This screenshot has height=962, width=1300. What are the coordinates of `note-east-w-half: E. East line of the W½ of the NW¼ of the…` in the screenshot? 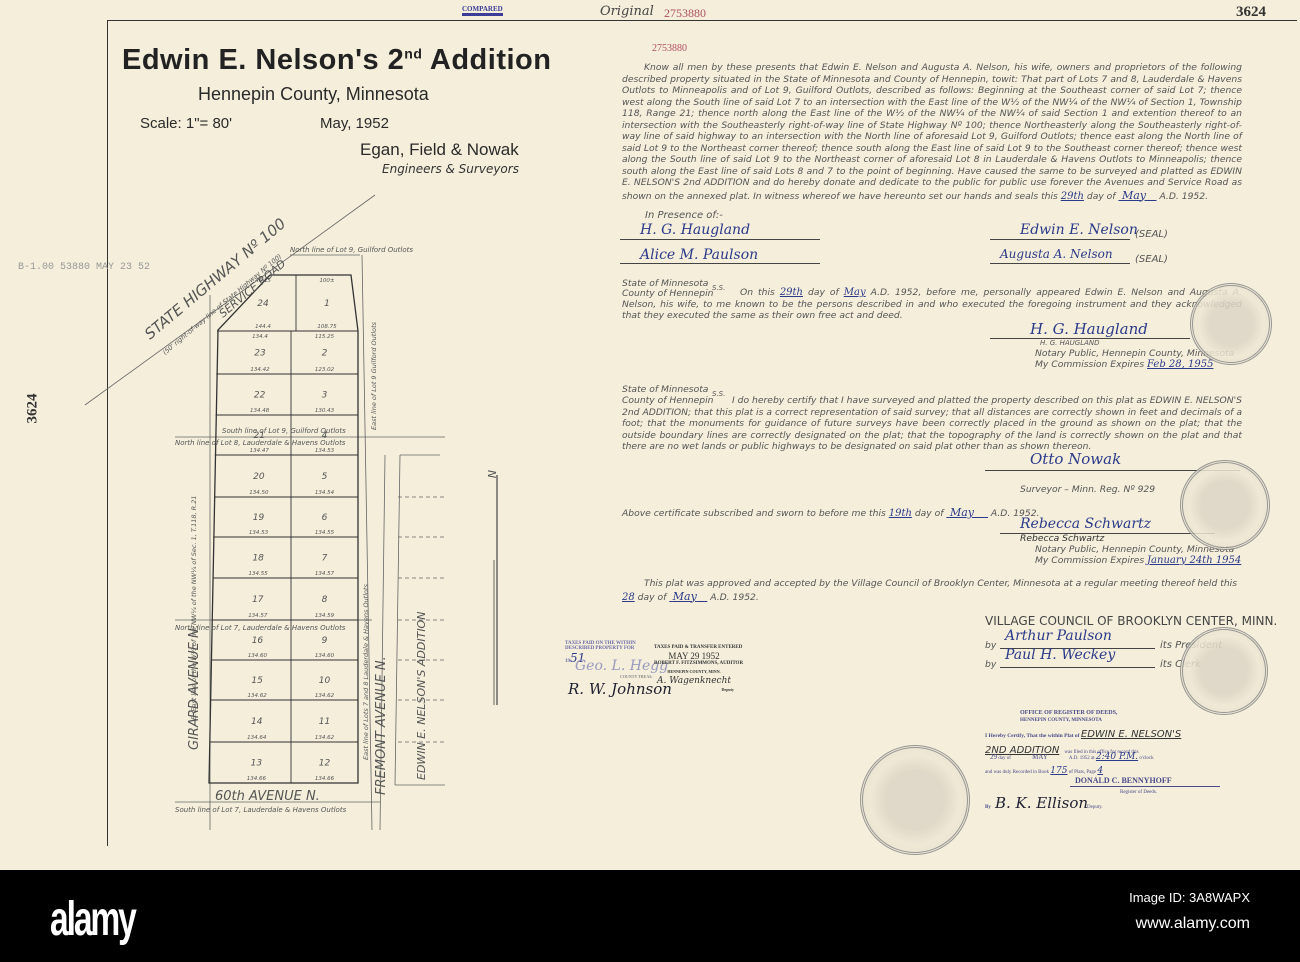 It's located at (194, 607).